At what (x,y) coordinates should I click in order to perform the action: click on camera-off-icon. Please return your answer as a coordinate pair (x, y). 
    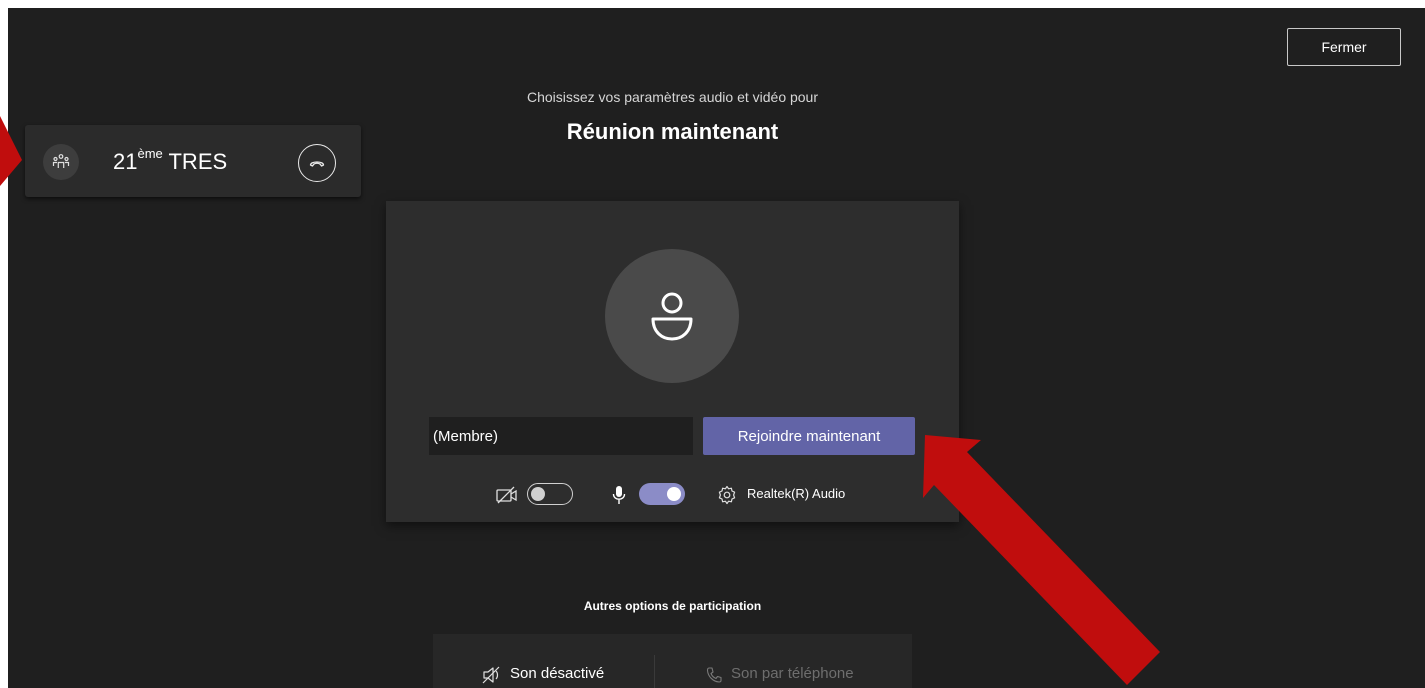
    Looking at the image, I should click on (506, 495).